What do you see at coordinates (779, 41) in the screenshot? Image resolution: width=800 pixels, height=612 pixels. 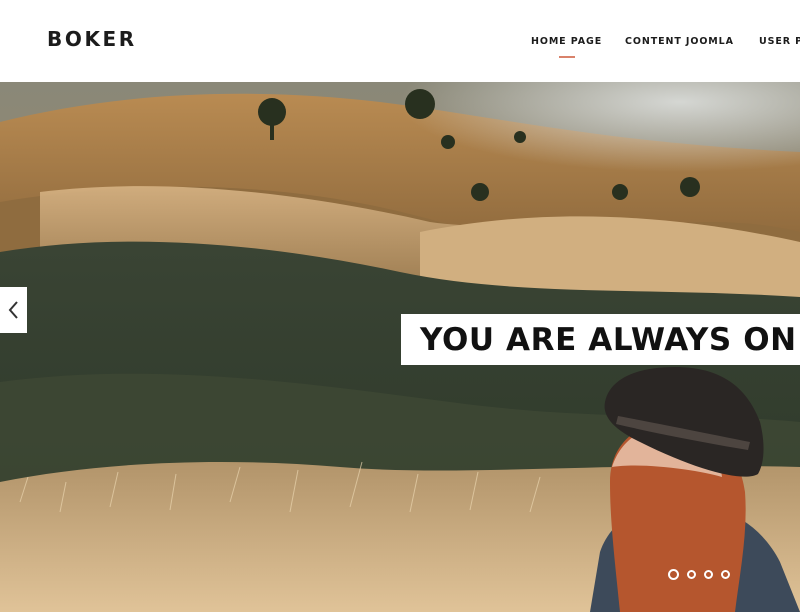 I see `nav-user-page: USER PA` at bounding box center [779, 41].